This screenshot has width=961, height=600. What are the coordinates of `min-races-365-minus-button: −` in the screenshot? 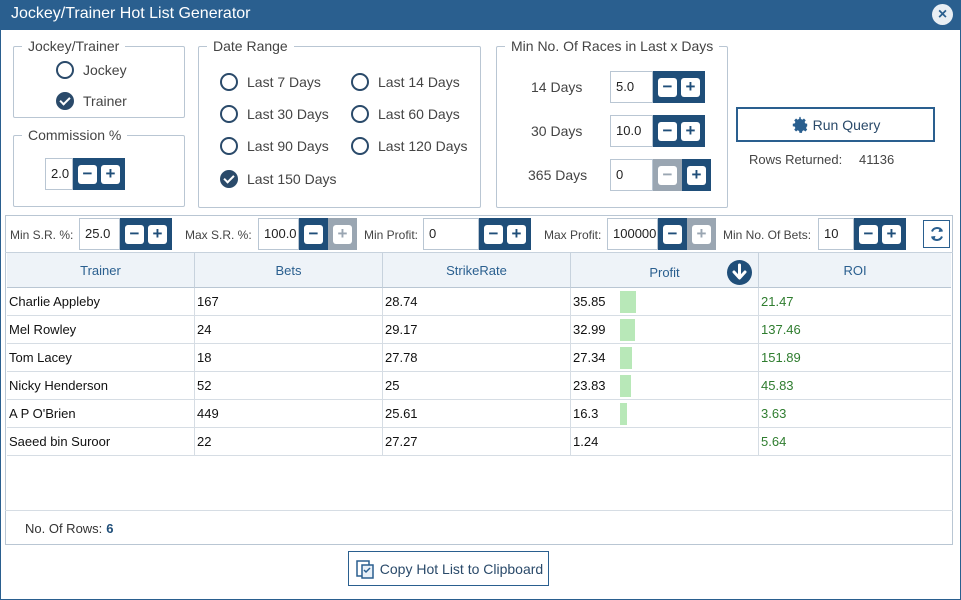 It's located at (667, 175).